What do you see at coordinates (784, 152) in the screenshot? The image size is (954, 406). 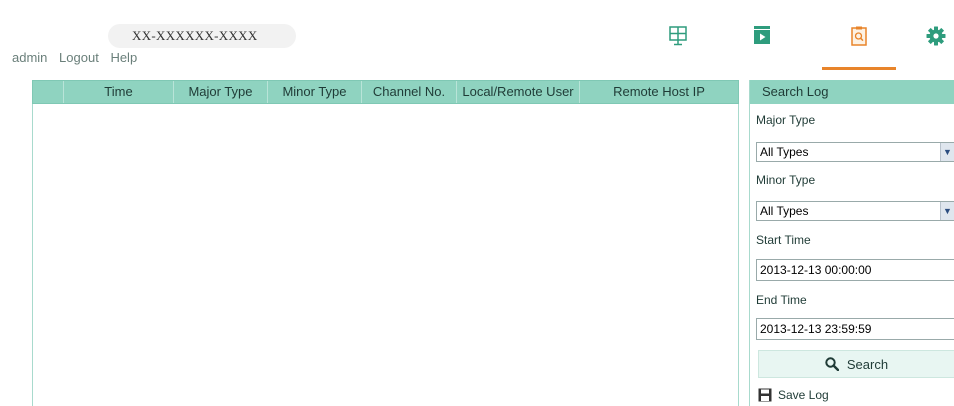 I see `major-type-value: All Types` at bounding box center [784, 152].